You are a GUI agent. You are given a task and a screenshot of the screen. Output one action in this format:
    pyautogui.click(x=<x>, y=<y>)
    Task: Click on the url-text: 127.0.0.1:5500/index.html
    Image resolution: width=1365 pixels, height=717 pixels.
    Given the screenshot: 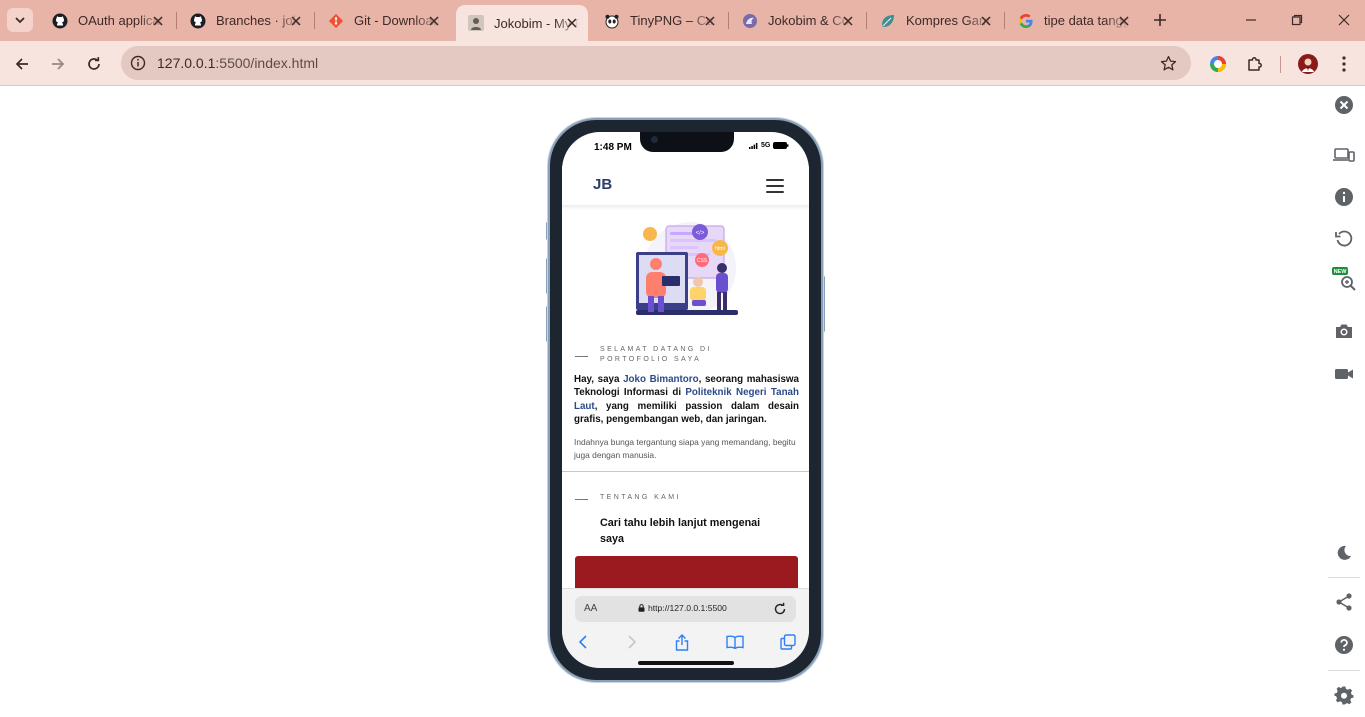 What is the action you would take?
    pyautogui.click(x=237, y=63)
    